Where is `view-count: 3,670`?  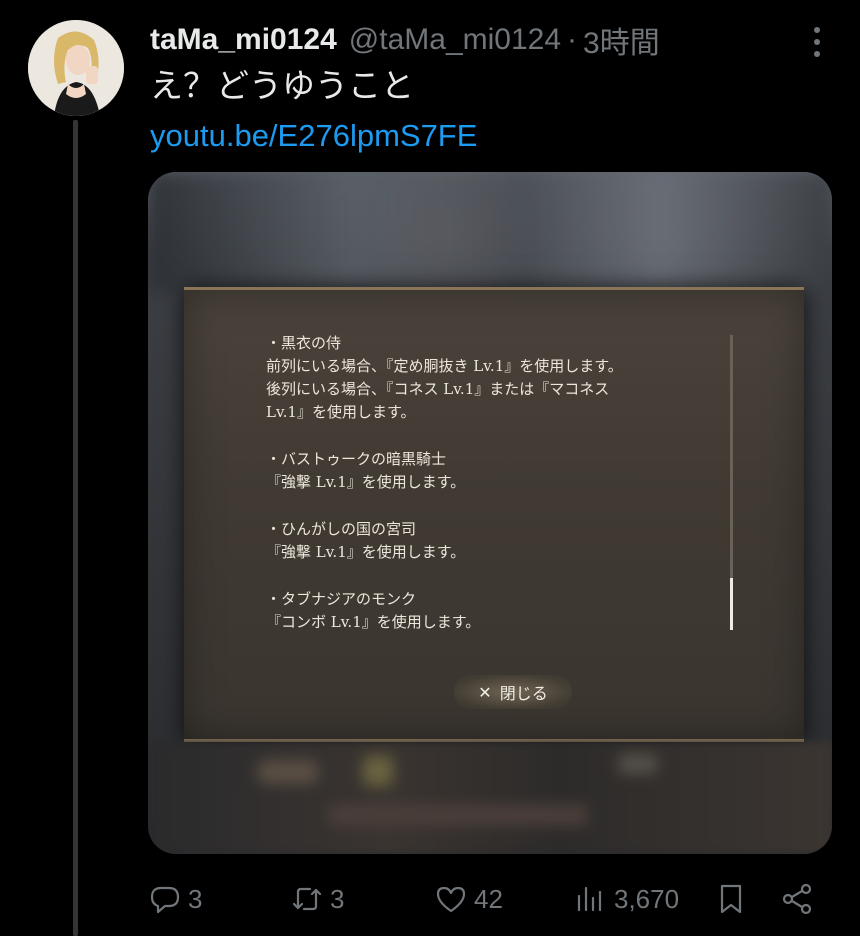
view-count: 3,670 is located at coordinates (647, 898).